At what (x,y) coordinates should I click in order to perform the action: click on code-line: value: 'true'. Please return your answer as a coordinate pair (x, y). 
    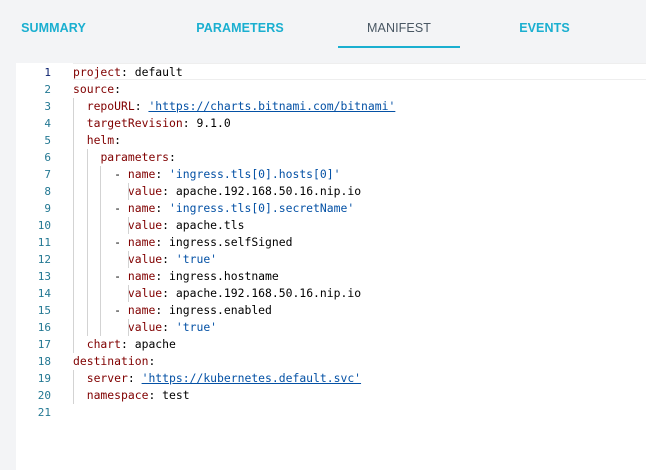
    Looking at the image, I should click on (359, 259).